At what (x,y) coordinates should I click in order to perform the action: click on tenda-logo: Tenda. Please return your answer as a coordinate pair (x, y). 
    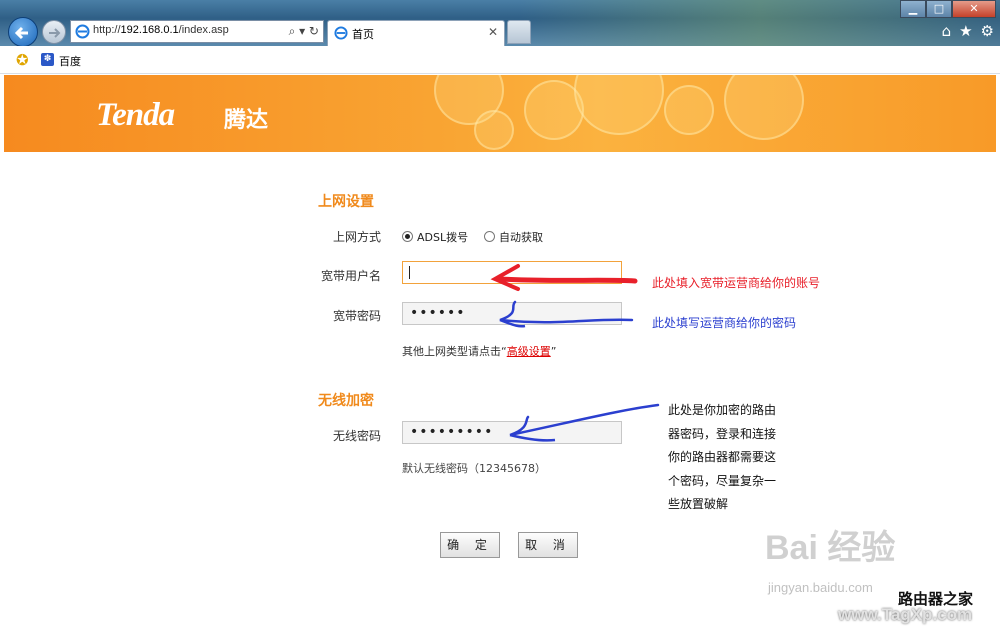
    Looking at the image, I should click on (135, 115).